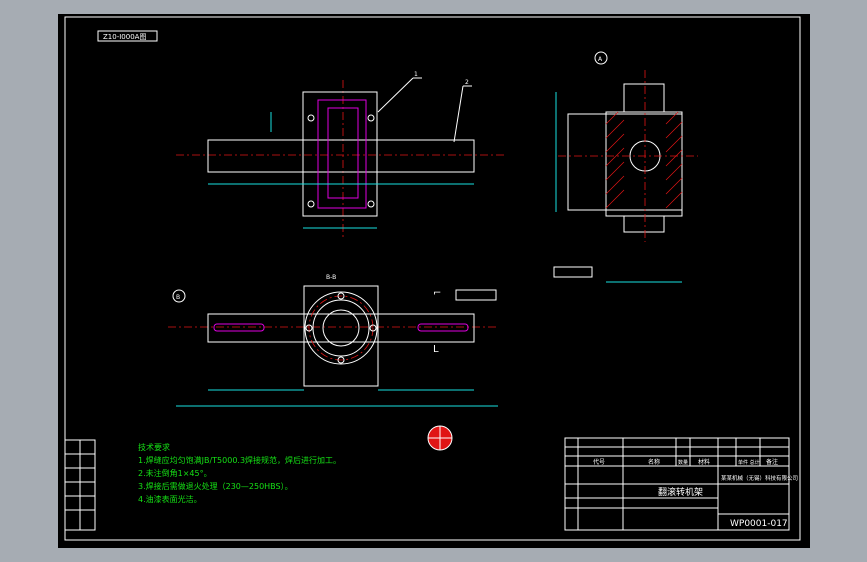 The image size is (867, 562). I want to click on col-code: 代号, so click(599, 462).